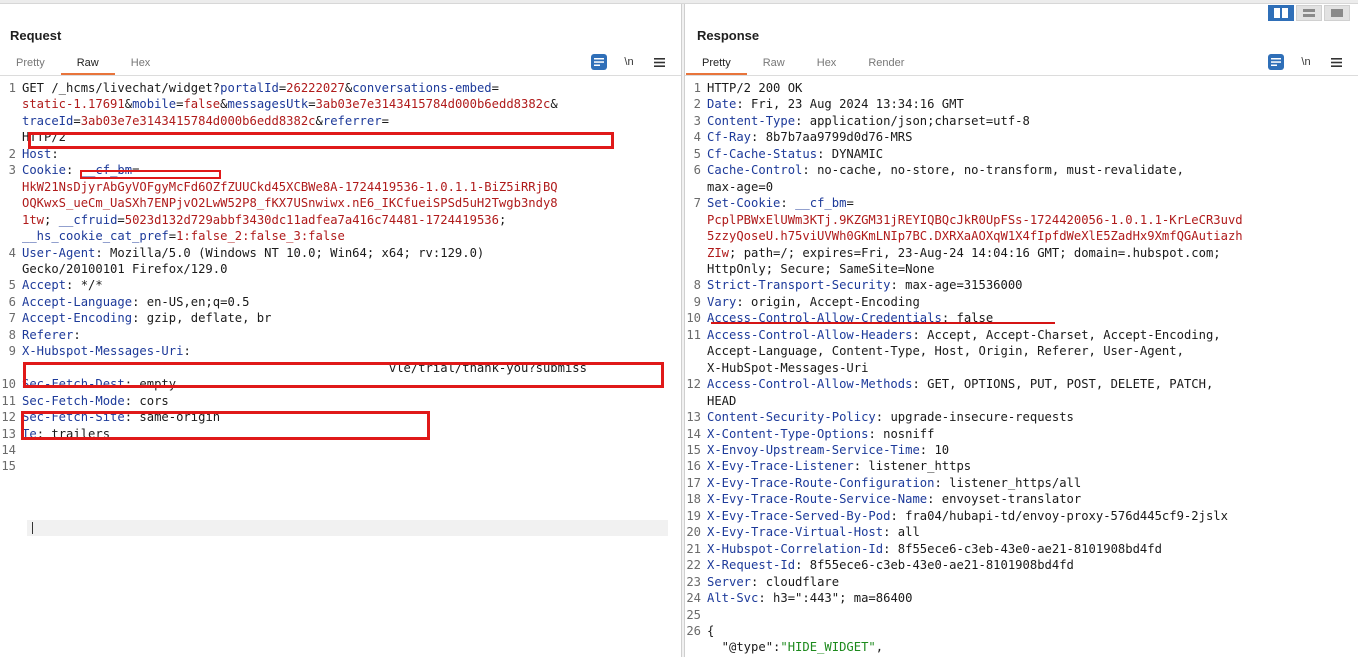  I want to click on line-number: 15, so click(8, 466).